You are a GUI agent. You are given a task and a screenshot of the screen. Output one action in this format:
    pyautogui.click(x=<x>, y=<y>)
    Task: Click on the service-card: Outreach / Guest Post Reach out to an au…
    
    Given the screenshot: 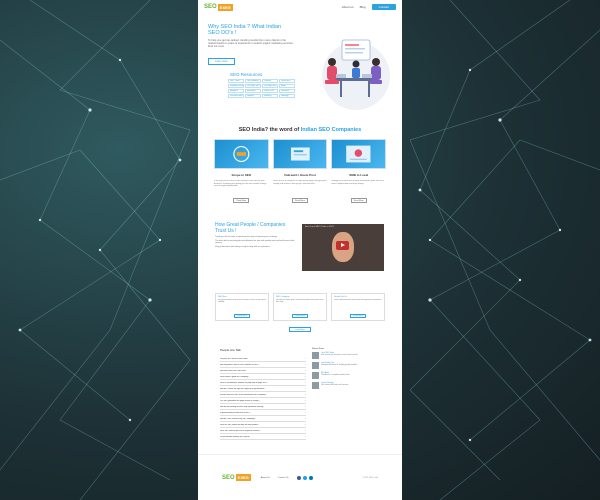 What is the action you would take?
    pyautogui.click(x=300, y=171)
    